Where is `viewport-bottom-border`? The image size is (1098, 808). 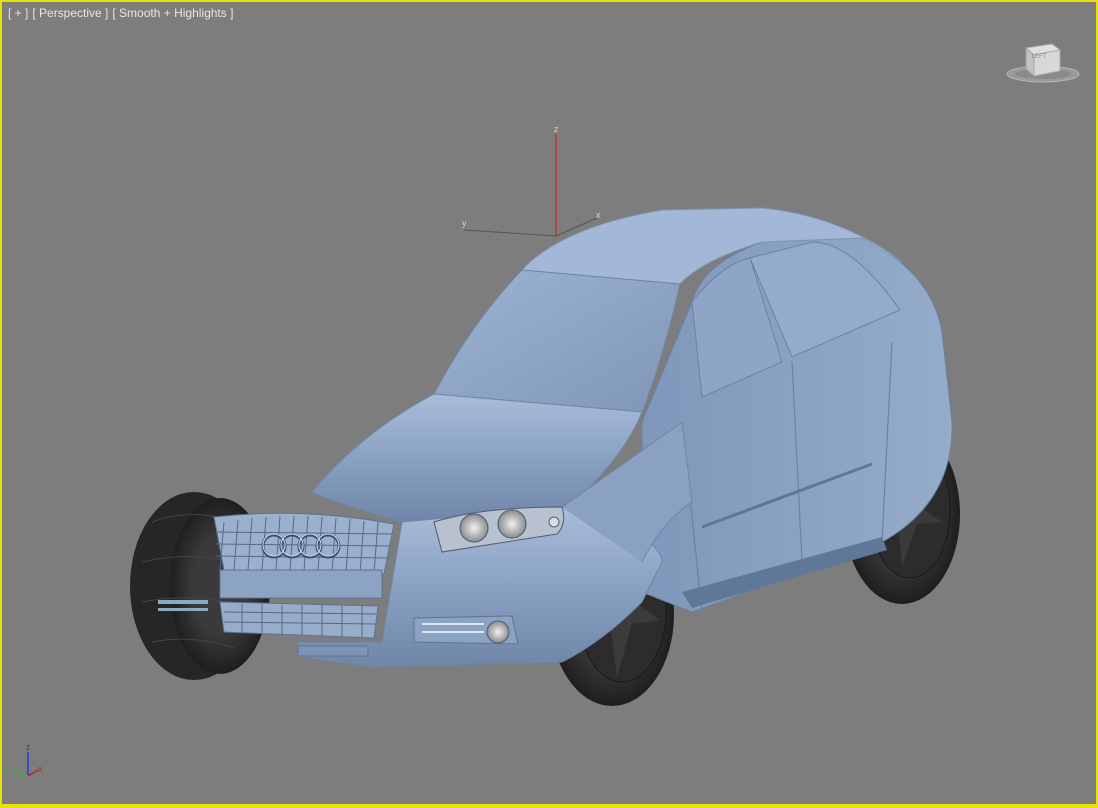 viewport-bottom-border is located at coordinates (549, 806).